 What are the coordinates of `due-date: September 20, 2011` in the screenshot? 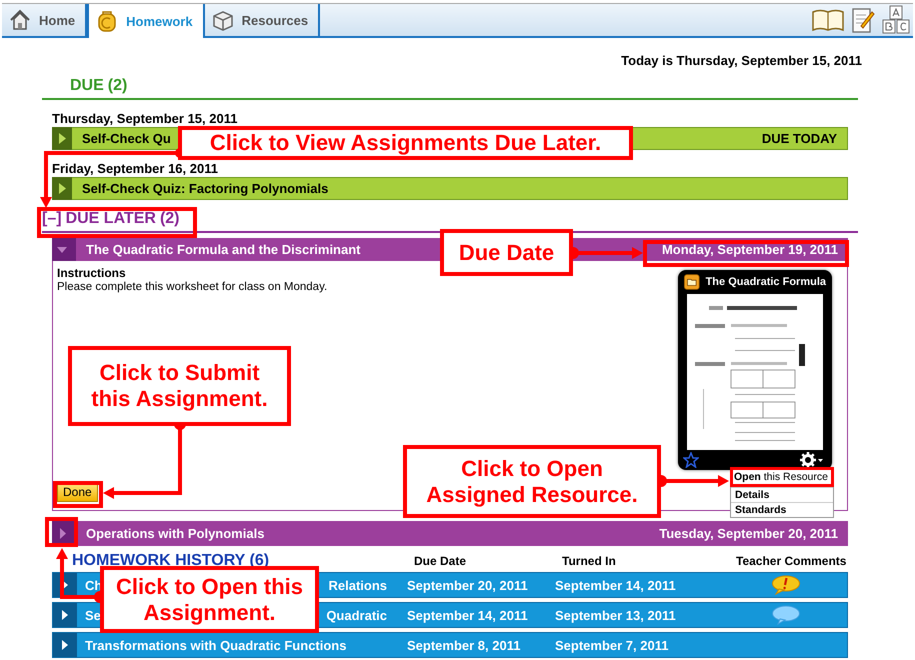 It's located at (468, 585).